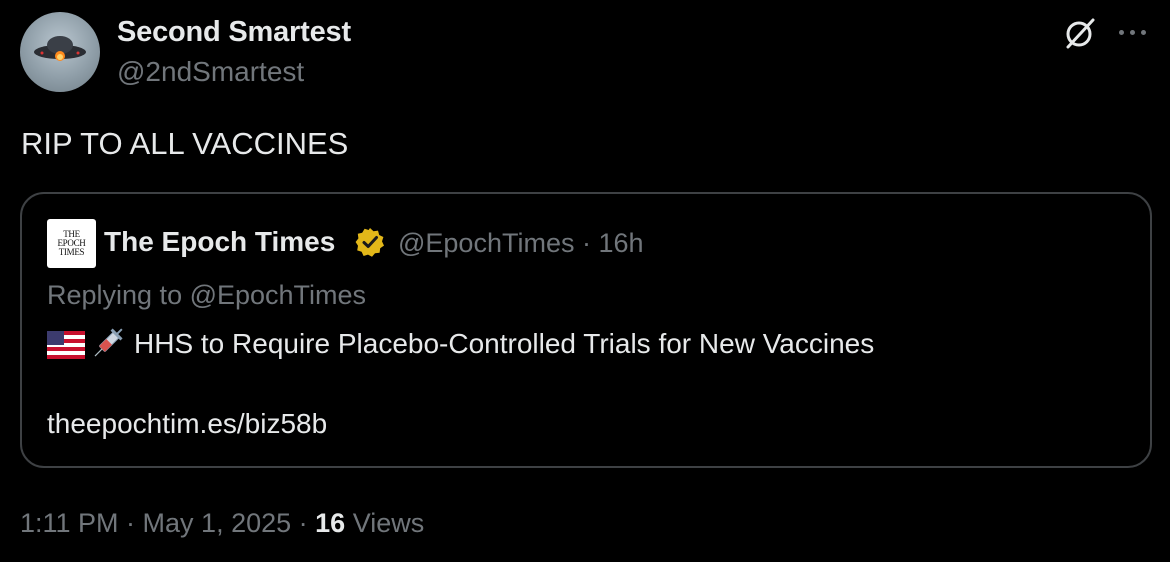 This screenshot has height=562, width=1170. I want to click on author-display-name: Second Smartest, so click(234, 32).